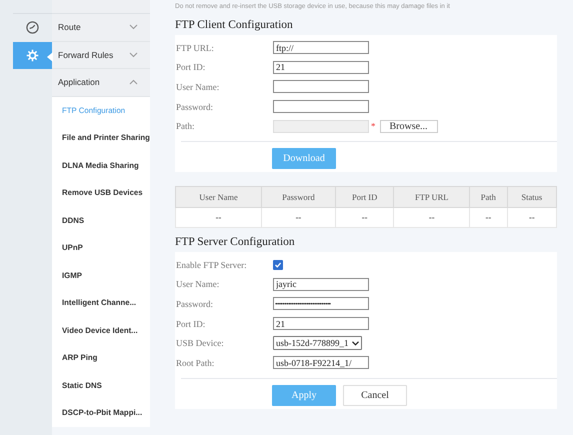 The width and height of the screenshot is (573, 435). Describe the element at coordinates (278, 265) in the screenshot. I see `checkbox` at that location.